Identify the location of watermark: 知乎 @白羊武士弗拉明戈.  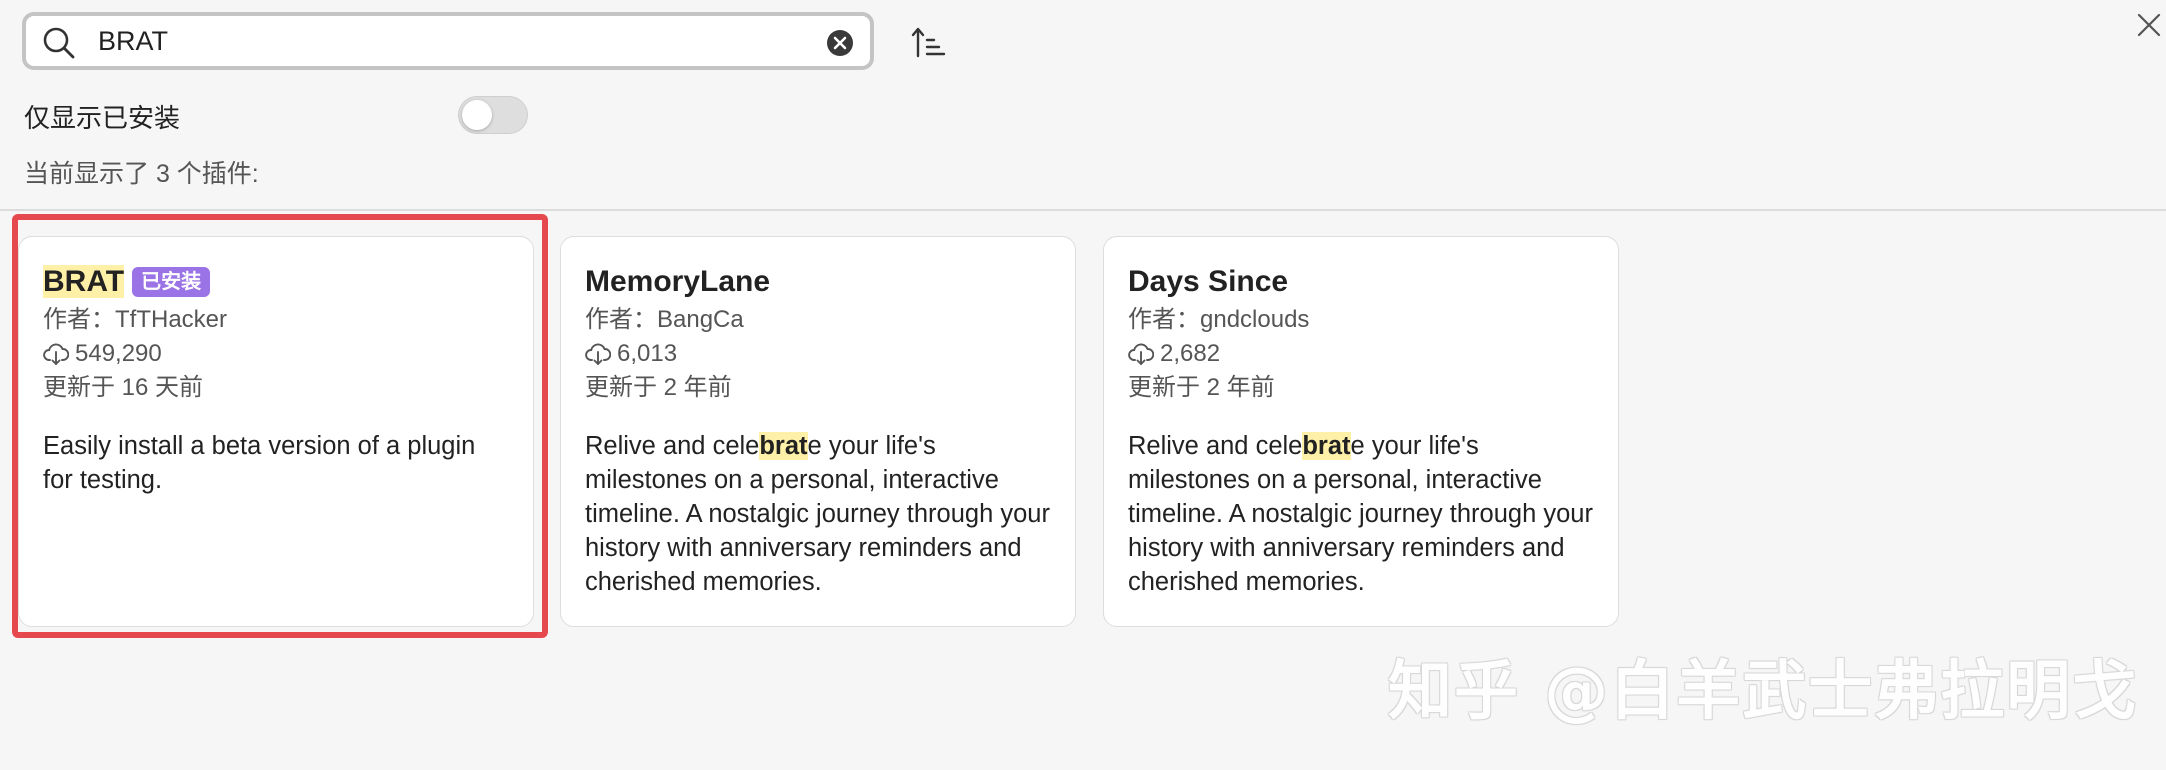
(1763, 692).